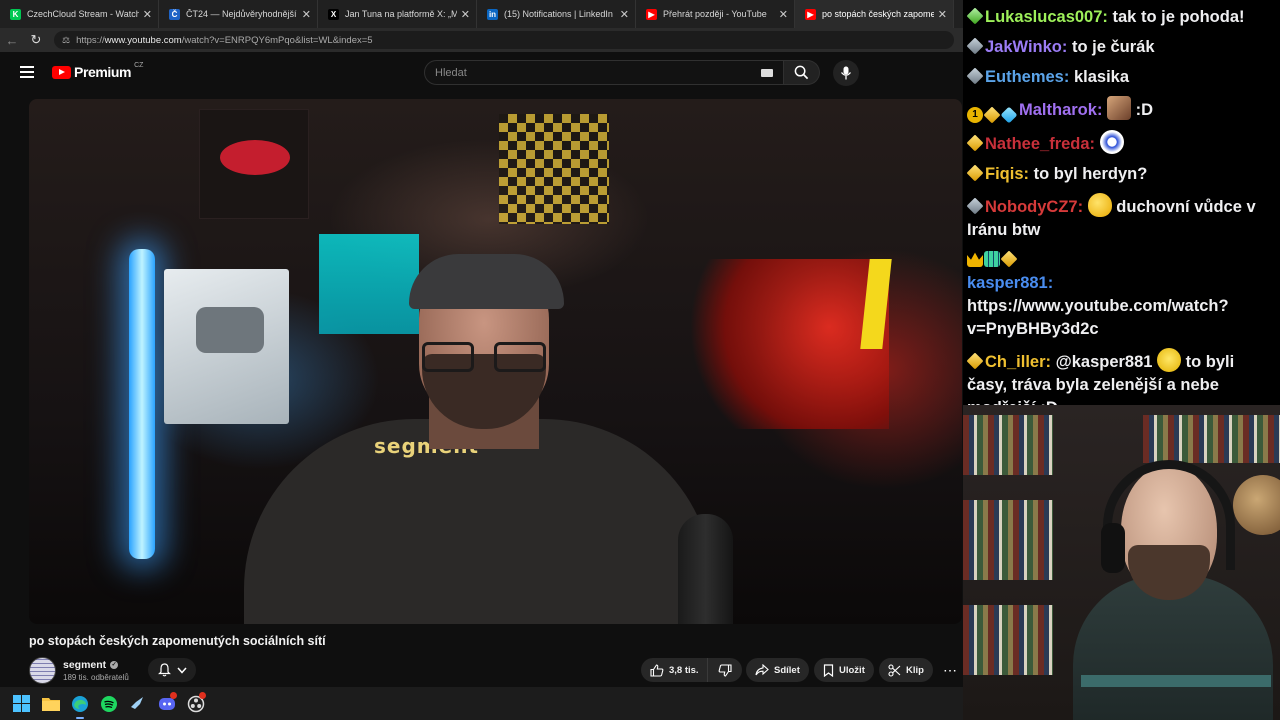 This screenshot has height=720, width=1280. Describe the element at coordinates (1031, 207) in the screenshot. I see `chat-username: NobodyCZ7` at that location.